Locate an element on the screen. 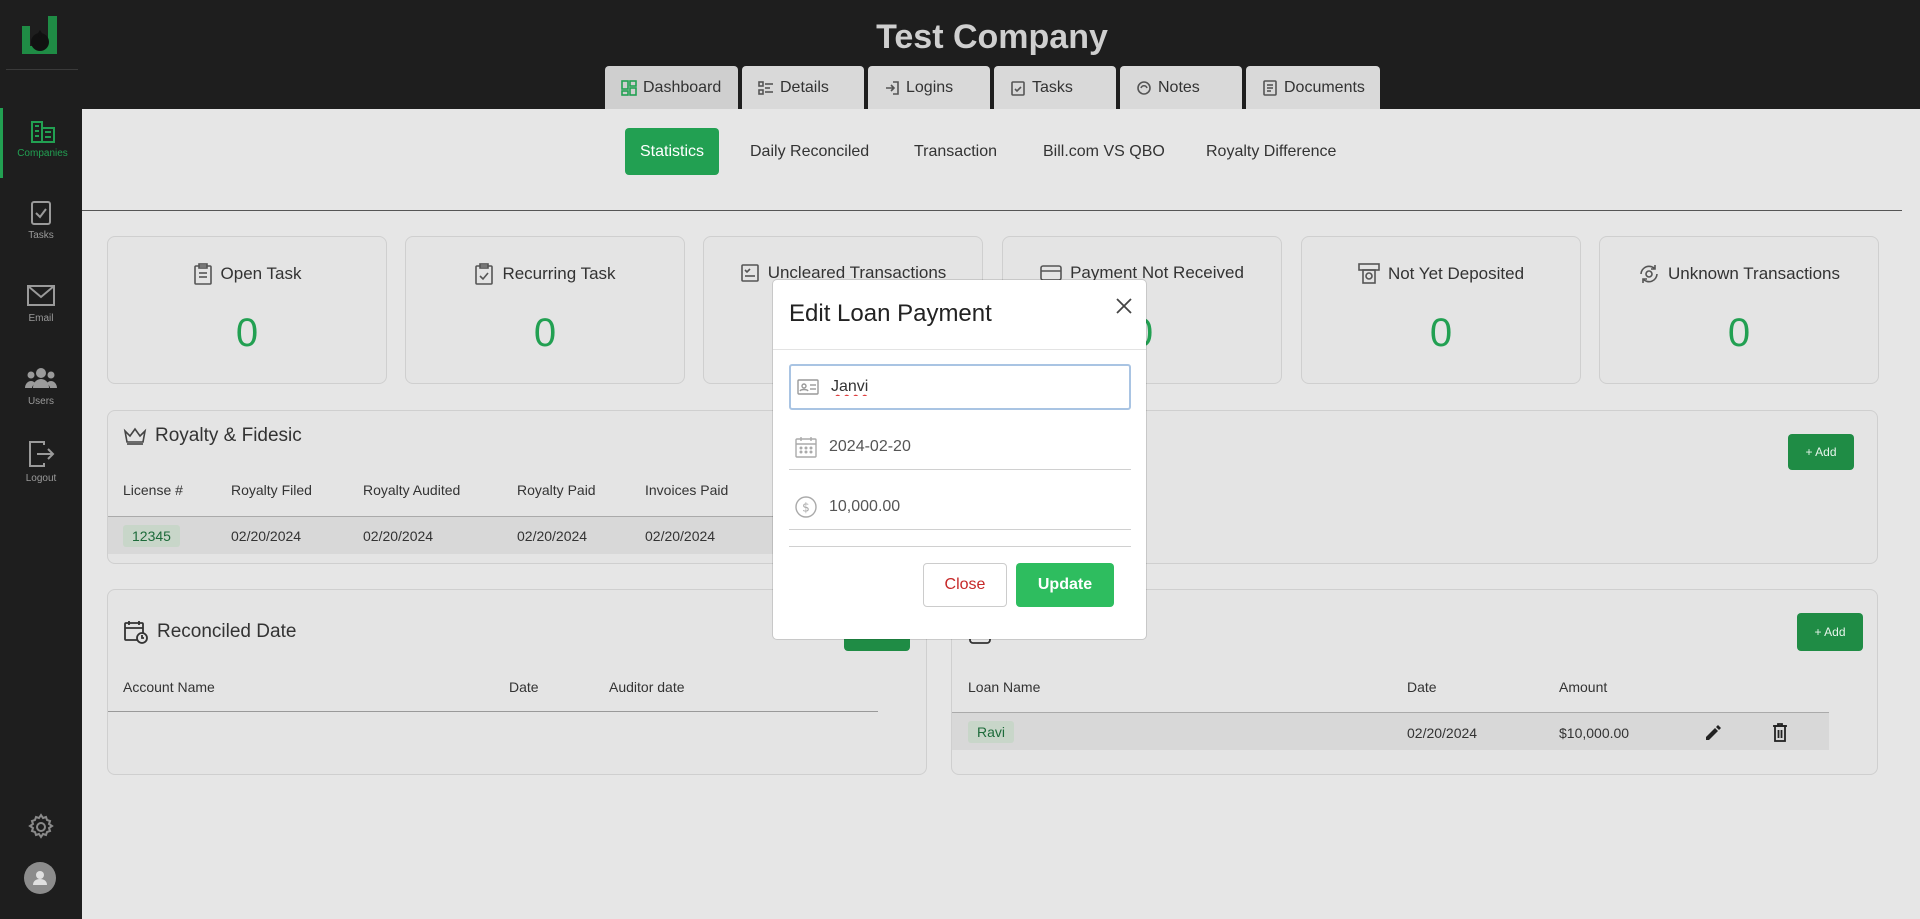 This screenshot has height=919, width=1920. loan-amount-field: $ is located at coordinates (960, 507).